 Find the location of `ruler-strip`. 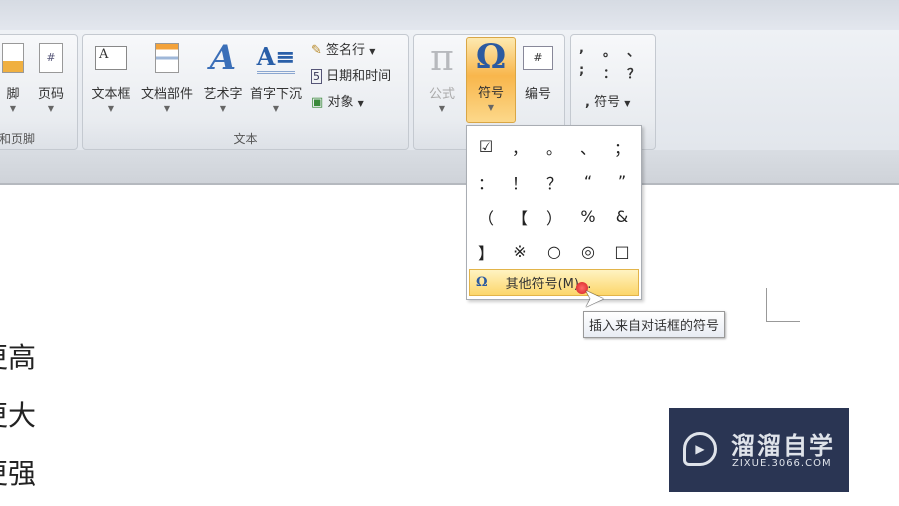

ruler-strip is located at coordinates (449, 167).